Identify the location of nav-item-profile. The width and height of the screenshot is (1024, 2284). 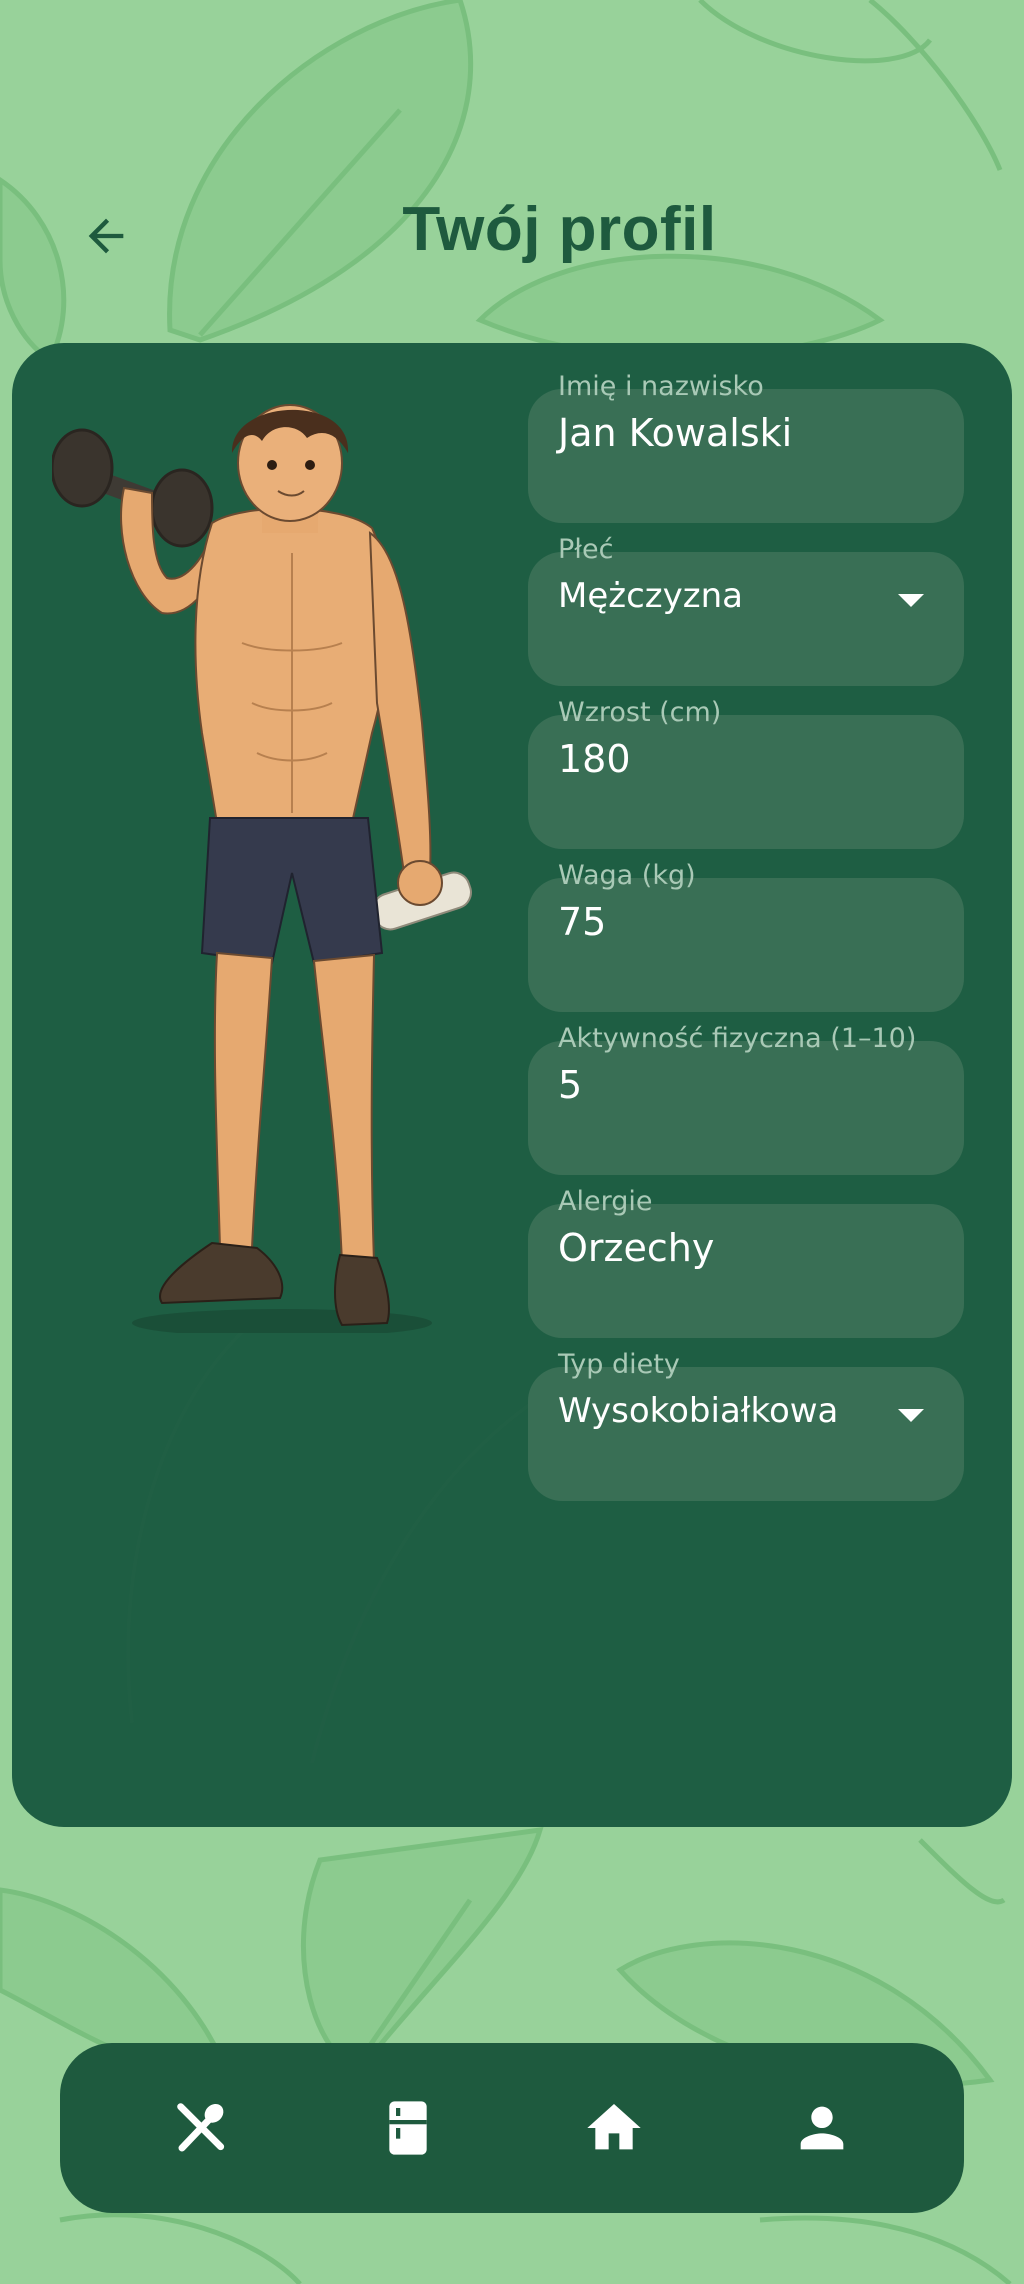
(822, 2128).